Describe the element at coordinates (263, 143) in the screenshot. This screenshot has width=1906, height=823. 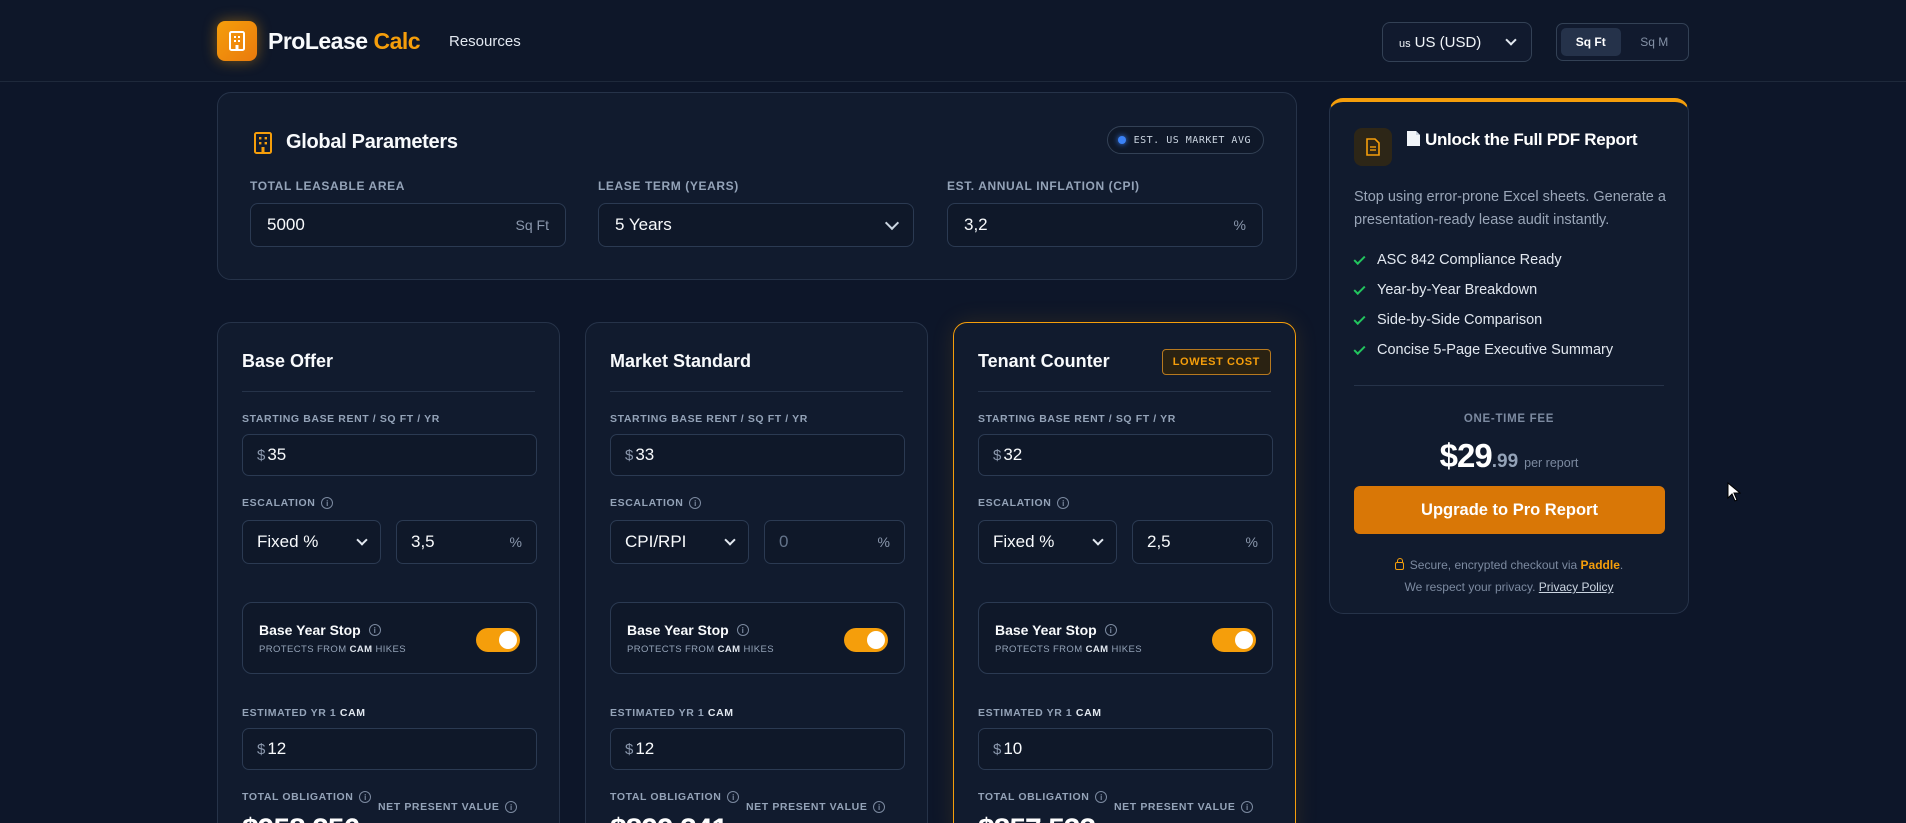
I see `building-icon` at that location.